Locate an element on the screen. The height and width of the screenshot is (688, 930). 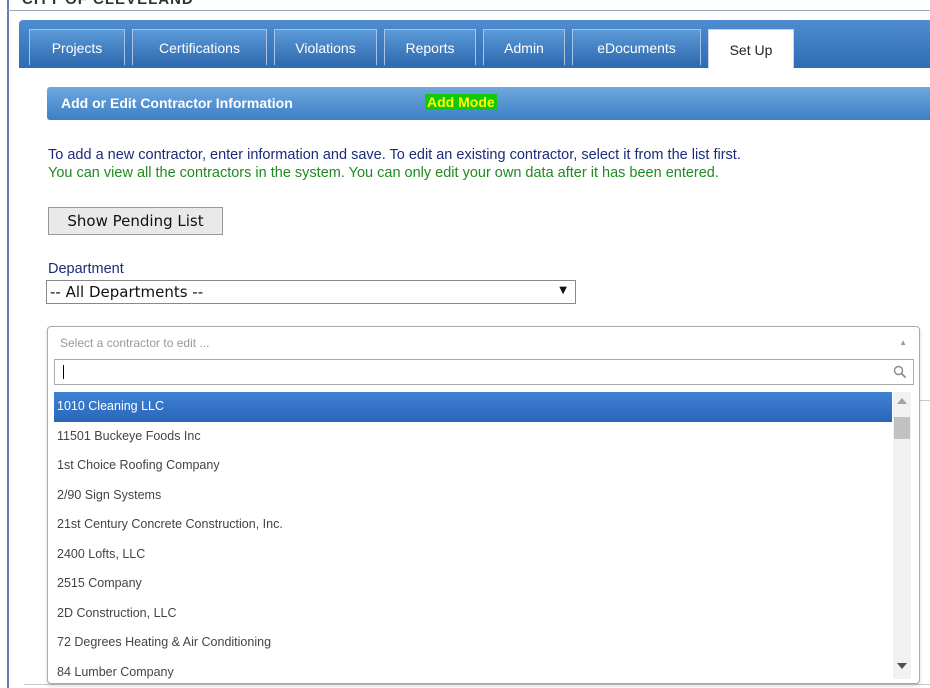
section-title: Add or Edit Contractor Information is located at coordinates (177, 103).